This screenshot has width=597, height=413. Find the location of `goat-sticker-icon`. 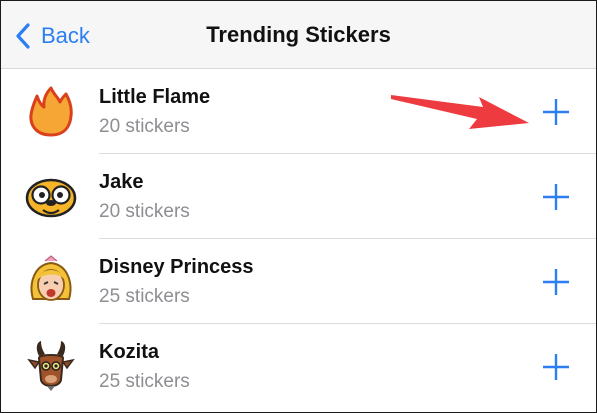

goat-sticker-icon is located at coordinates (51, 366).